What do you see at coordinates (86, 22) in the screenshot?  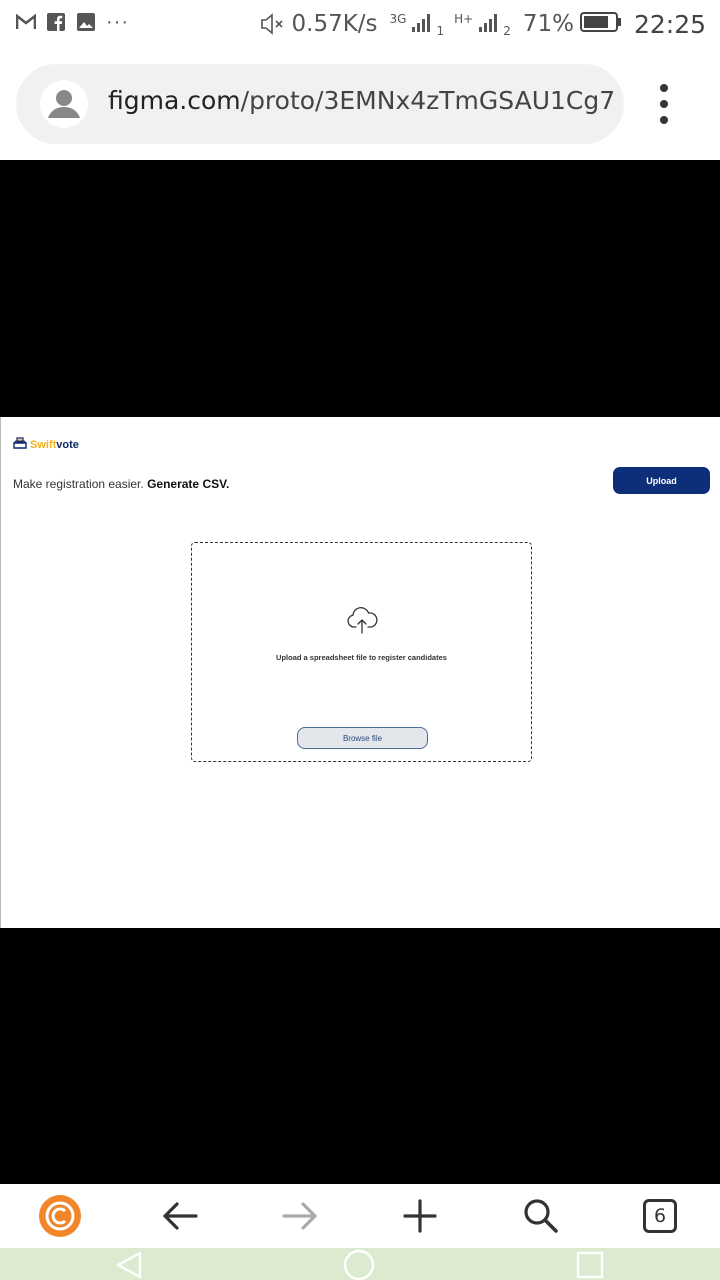 I see `gallery-icon` at bounding box center [86, 22].